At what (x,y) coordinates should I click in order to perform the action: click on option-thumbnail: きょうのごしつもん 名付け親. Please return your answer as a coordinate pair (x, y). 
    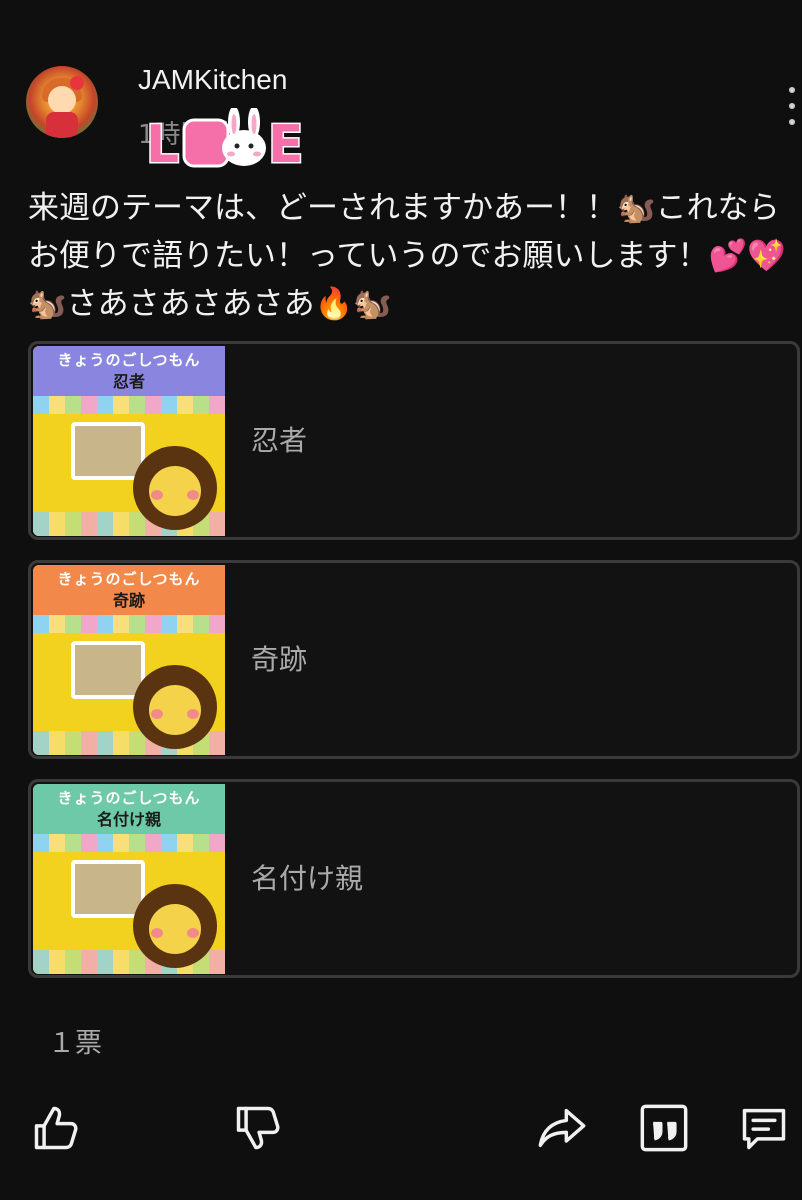
    Looking at the image, I should click on (129, 879).